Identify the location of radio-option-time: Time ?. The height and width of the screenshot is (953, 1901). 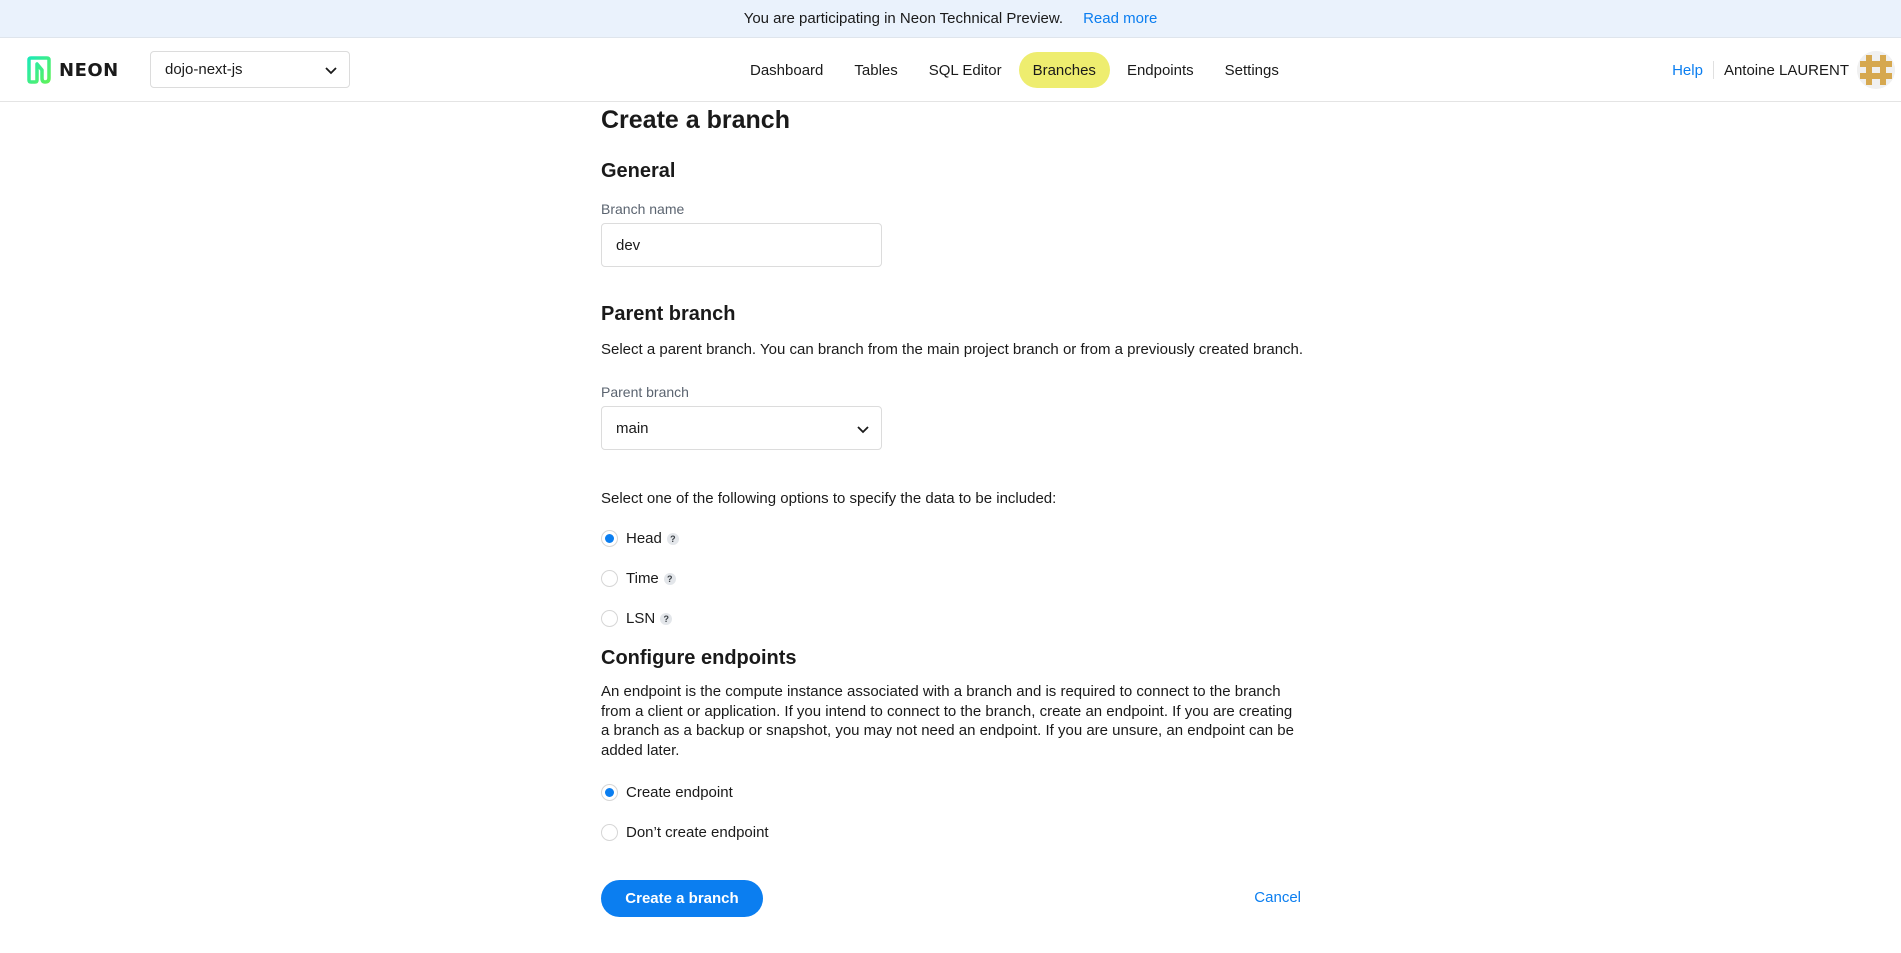
(638, 578).